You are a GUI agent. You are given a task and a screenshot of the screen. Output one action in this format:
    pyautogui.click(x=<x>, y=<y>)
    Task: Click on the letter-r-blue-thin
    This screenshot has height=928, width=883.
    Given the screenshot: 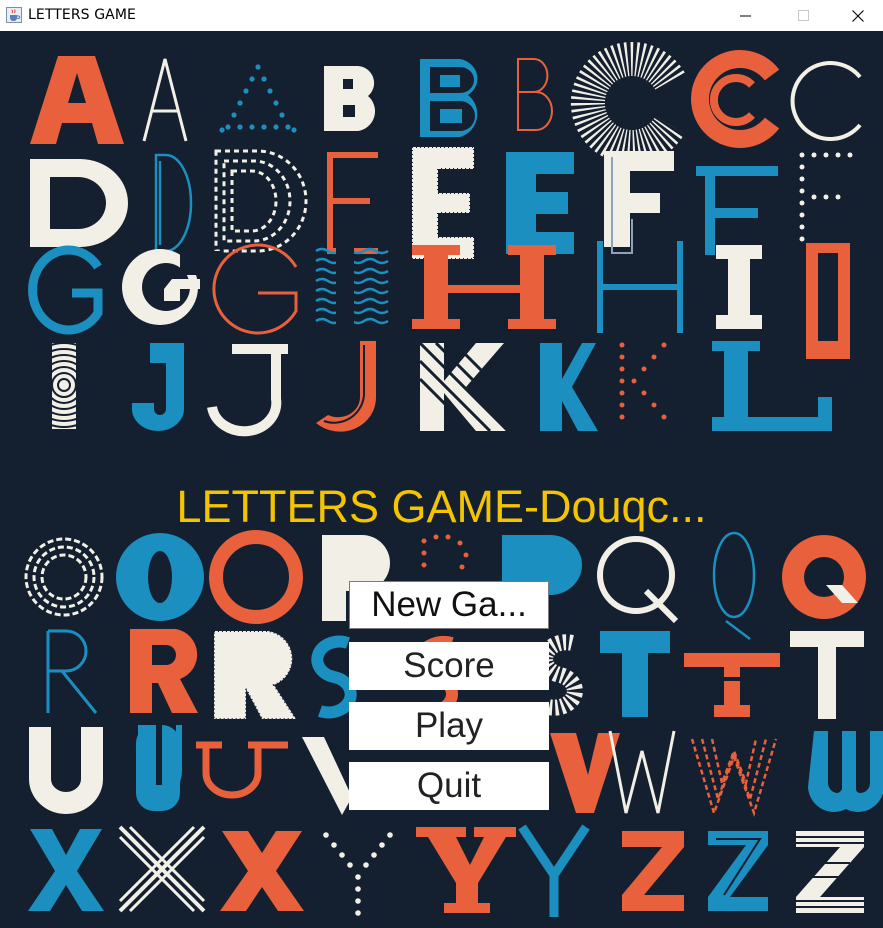 What is the action you would take?
    pyautogui.click(x=72, y=671)
    